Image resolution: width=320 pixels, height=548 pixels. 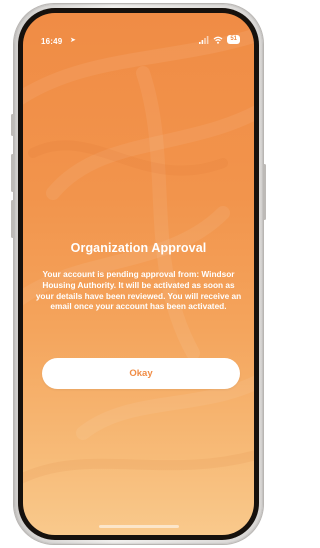 What do you see at coordinates (12, 125) in the screenshot?
I see `phone-side-button` at bounding box center [12, 125].